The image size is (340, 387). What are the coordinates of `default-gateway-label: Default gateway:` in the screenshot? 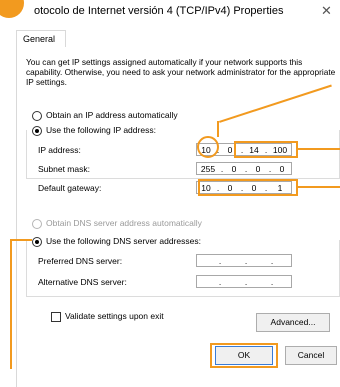 It's located at (70, 188).